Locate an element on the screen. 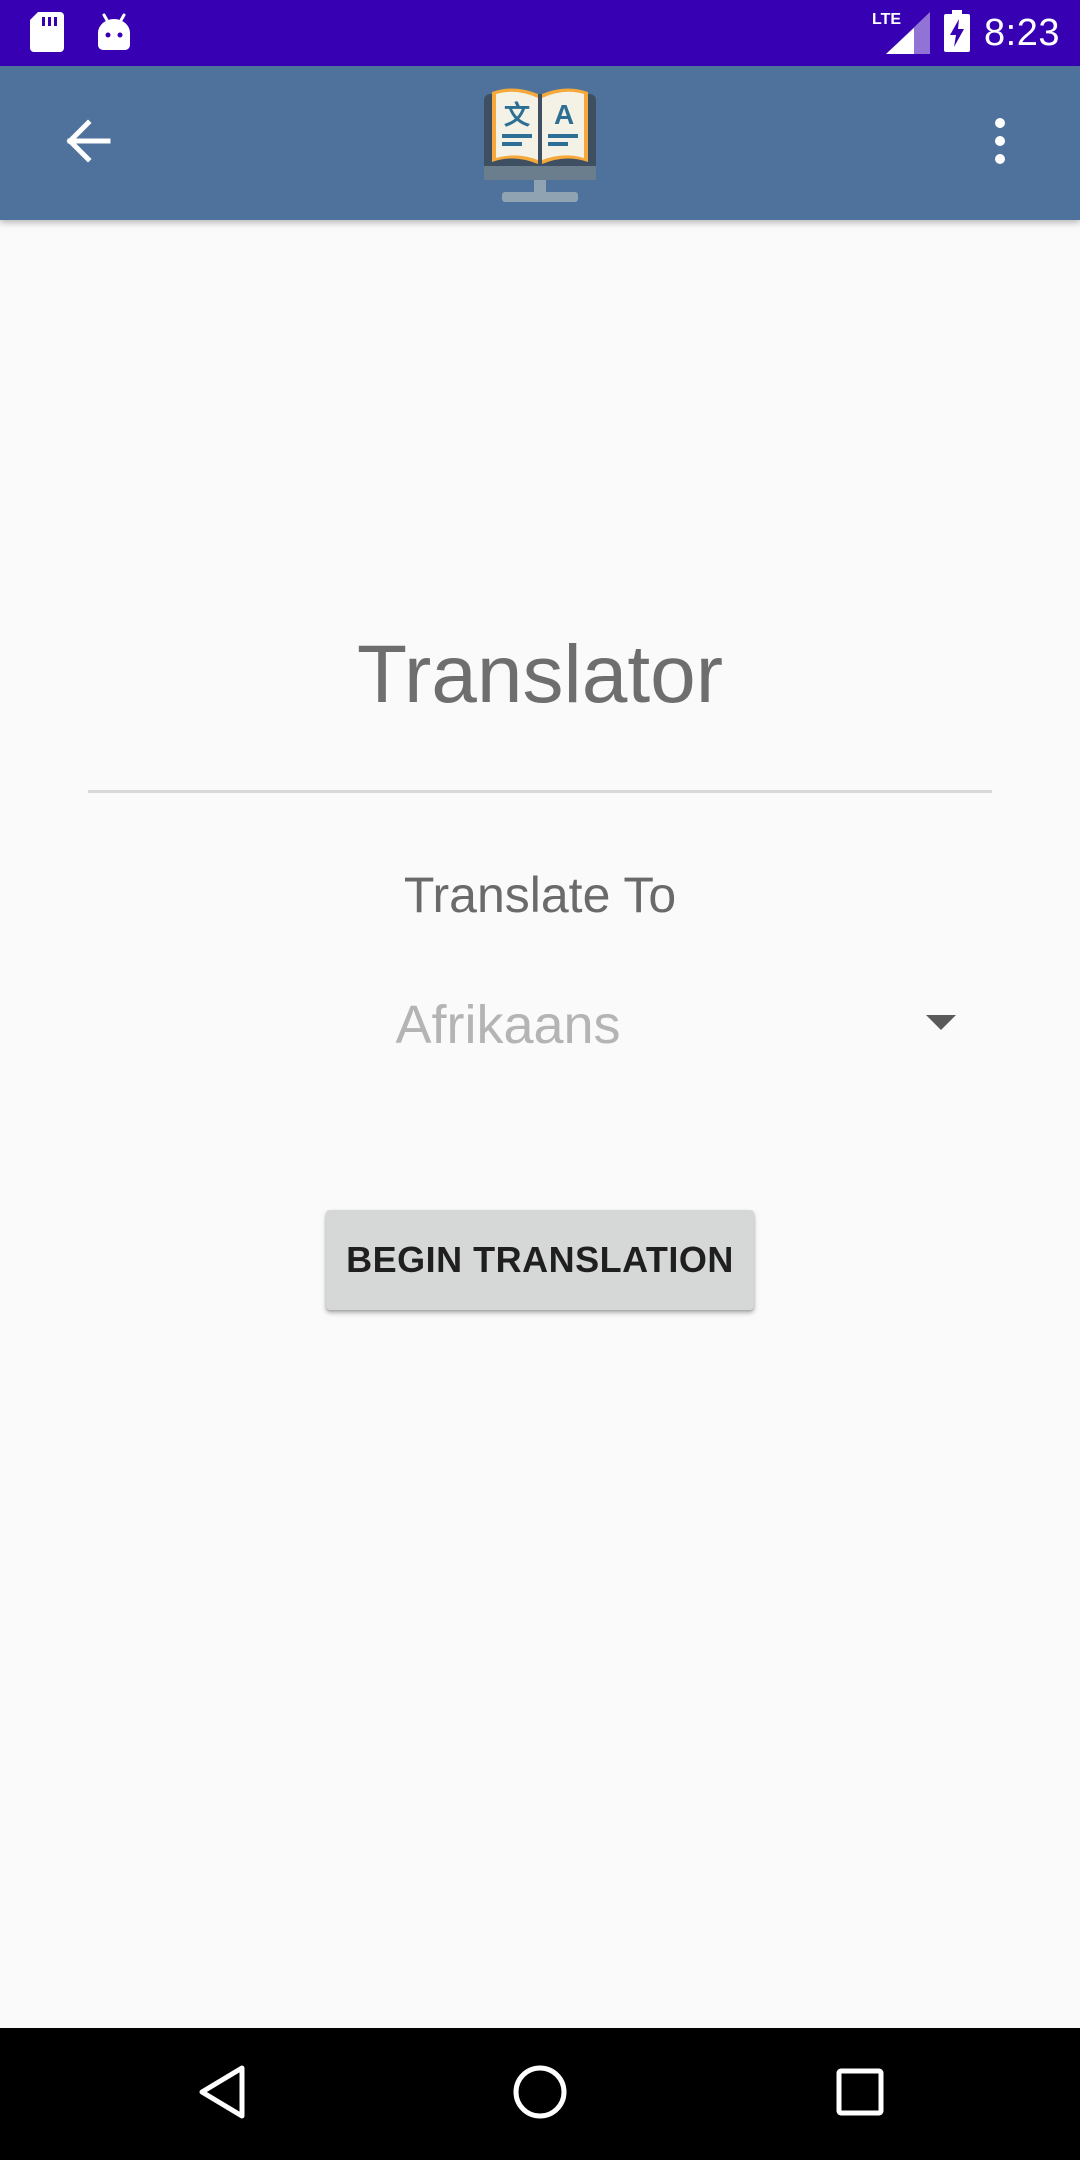 The width and height of the screenshot is (1080, 2160). arrow-back-icon is located at coordinates (88, 143).